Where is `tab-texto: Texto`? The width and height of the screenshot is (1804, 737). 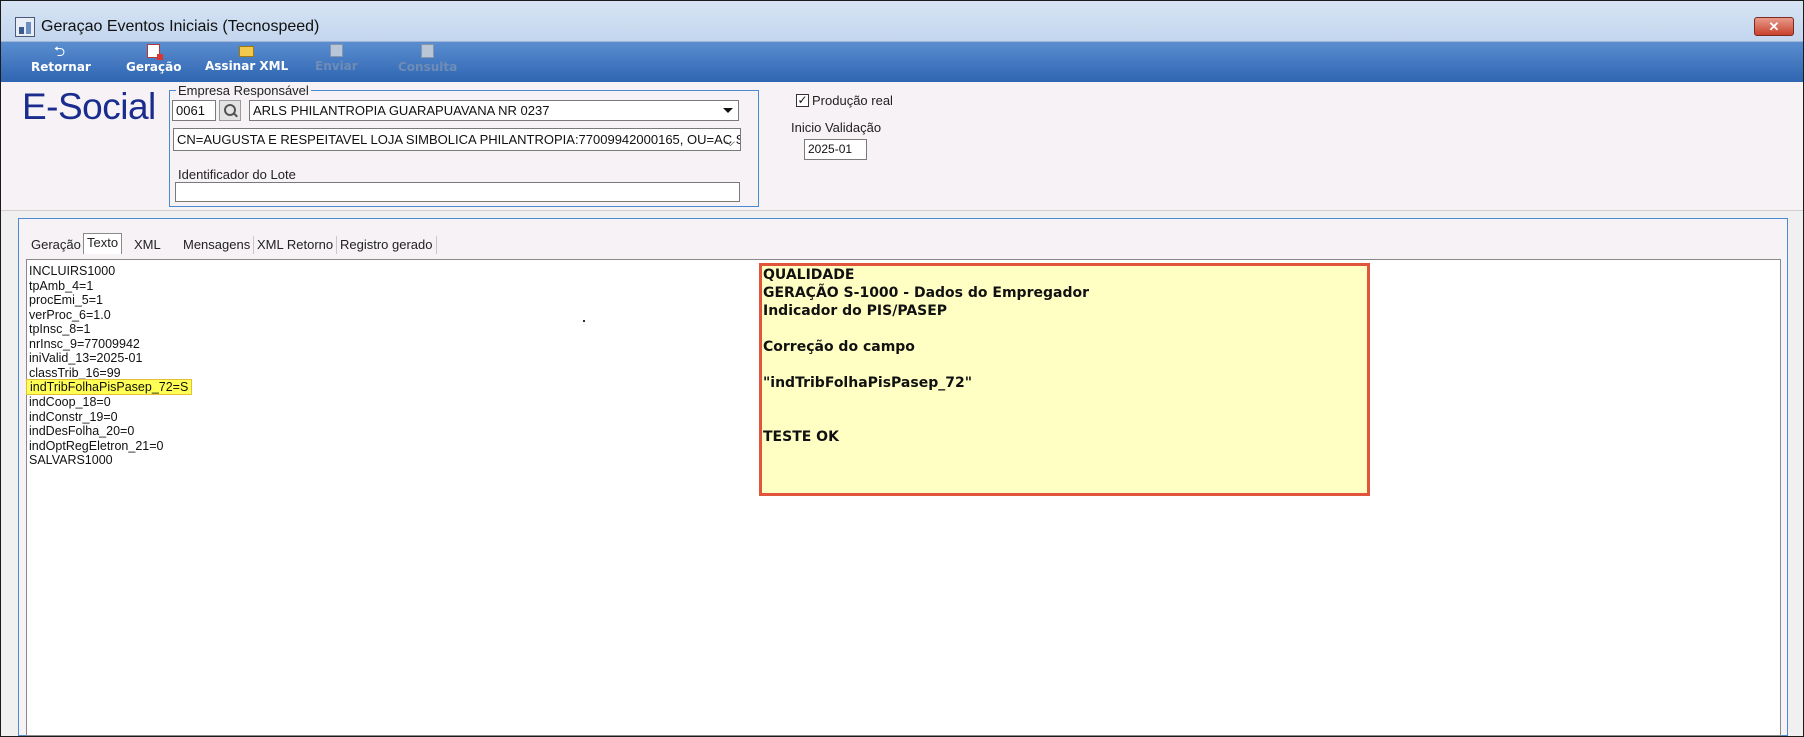
tab-texto: Texto is located at coordinates (103, 243).